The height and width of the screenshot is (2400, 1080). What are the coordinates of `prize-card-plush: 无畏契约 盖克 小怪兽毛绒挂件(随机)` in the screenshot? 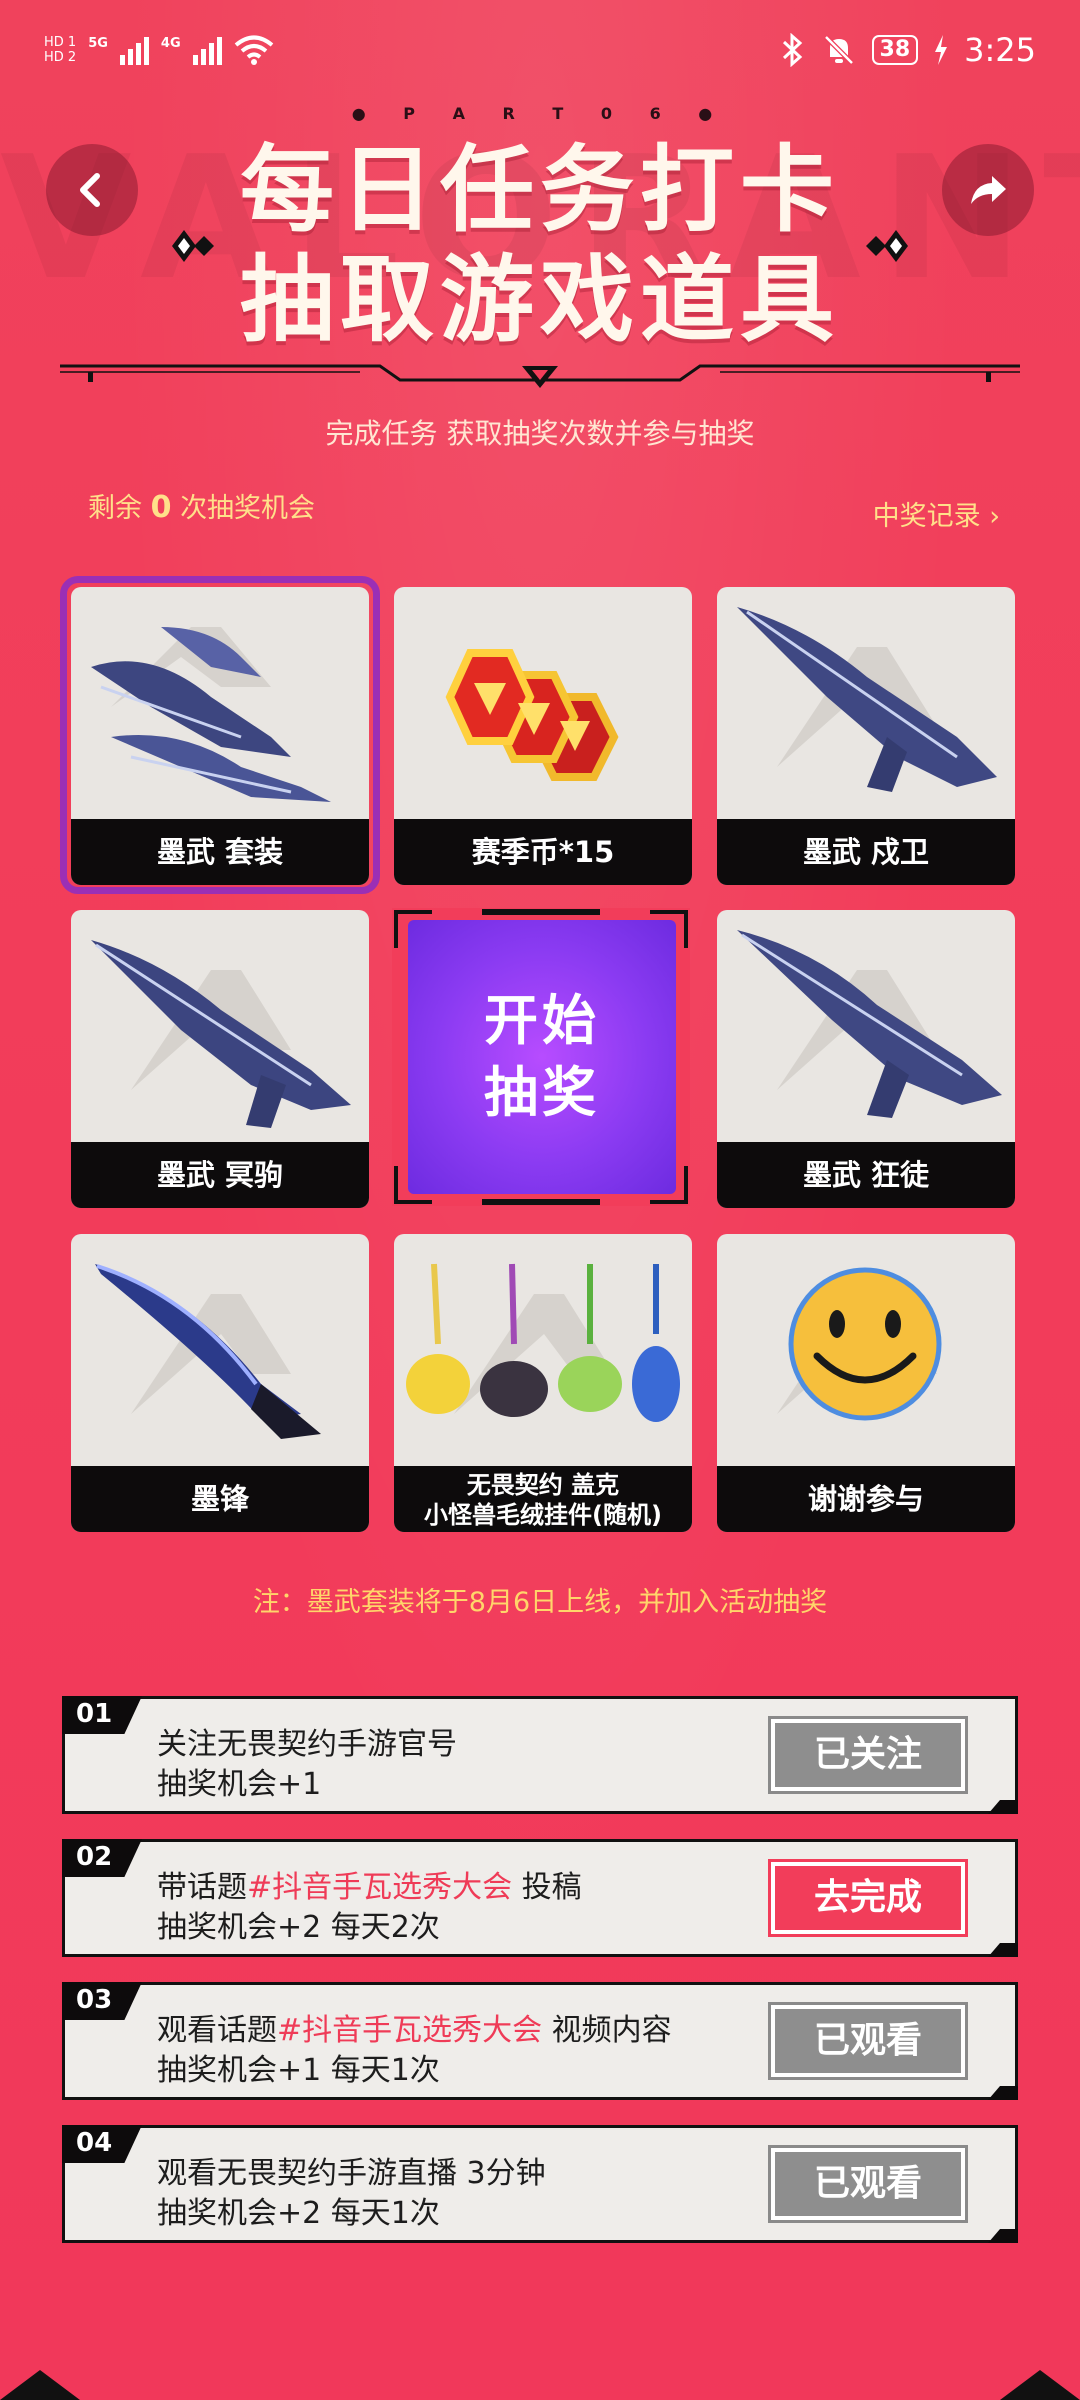 It's located at (543, 1383).